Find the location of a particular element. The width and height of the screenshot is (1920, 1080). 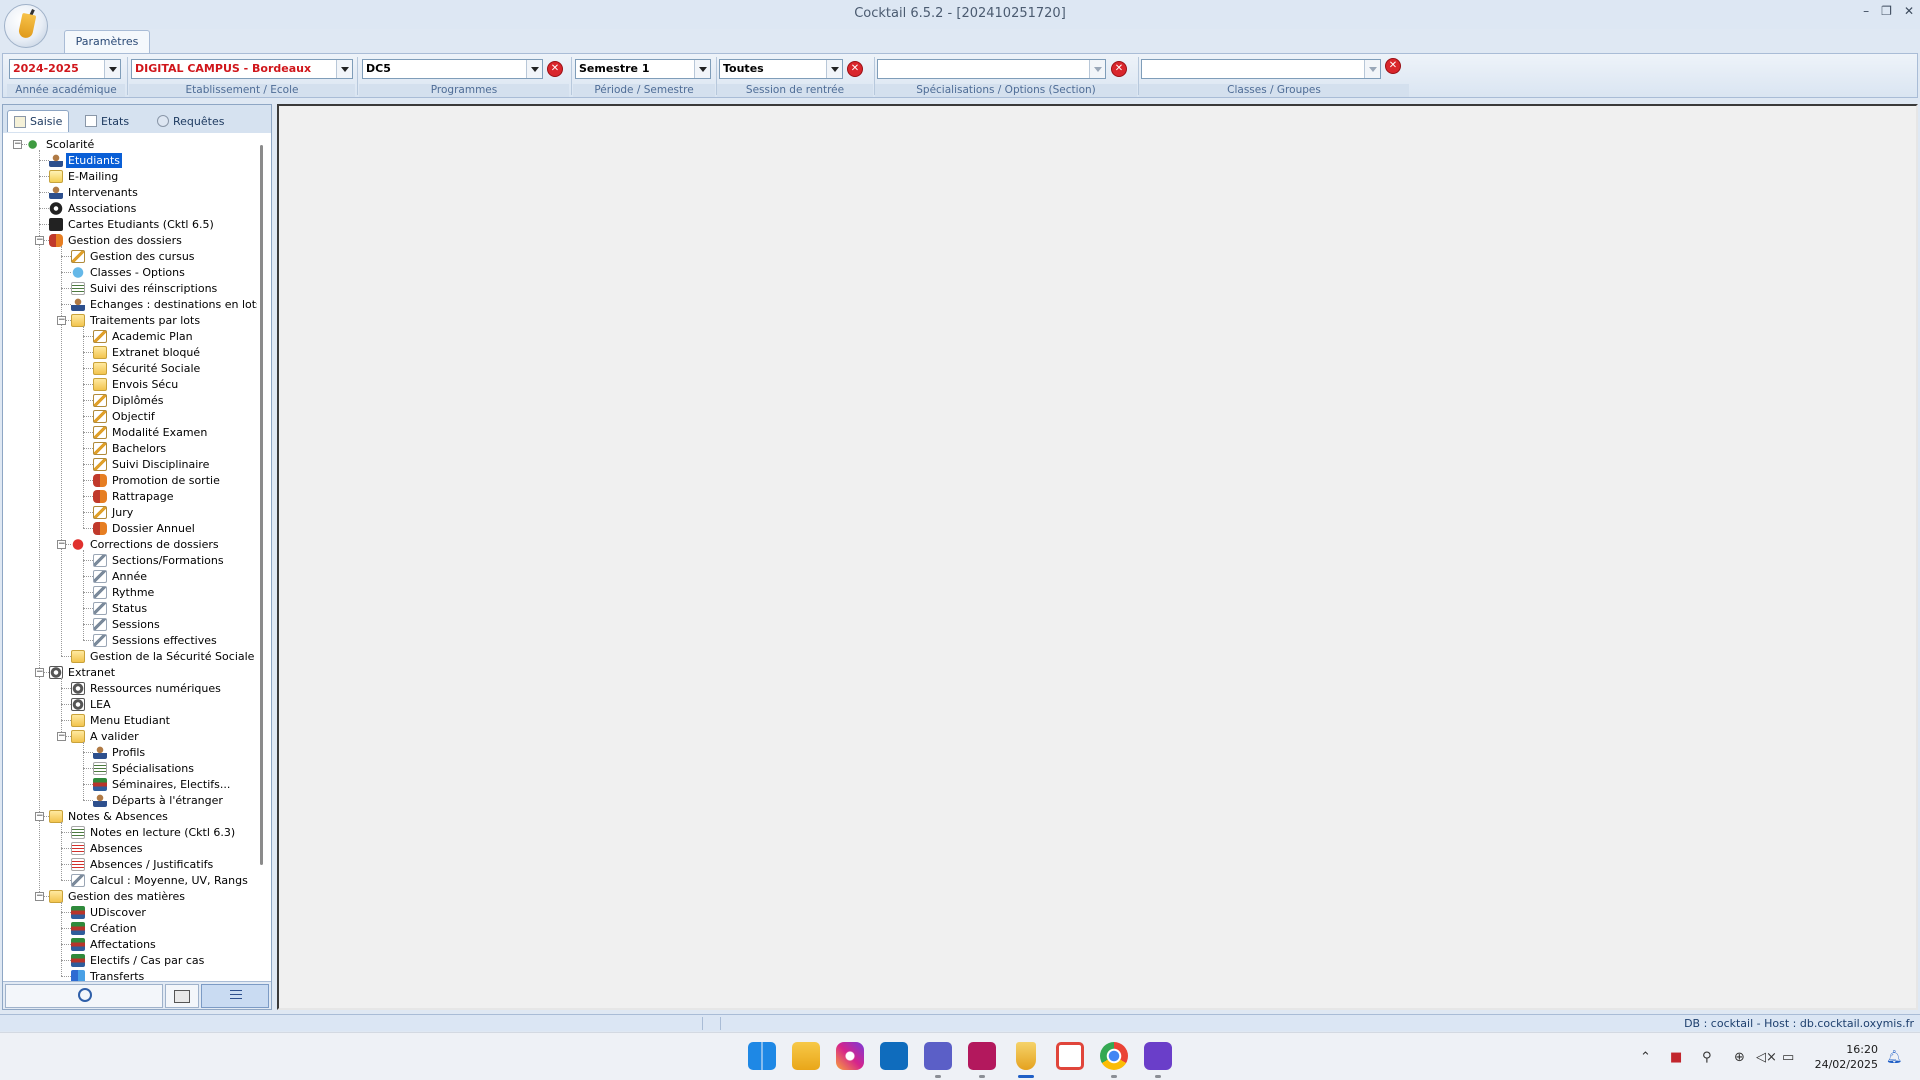

tree-item: Sécurité Sociale is located at coordinates (147, 368).